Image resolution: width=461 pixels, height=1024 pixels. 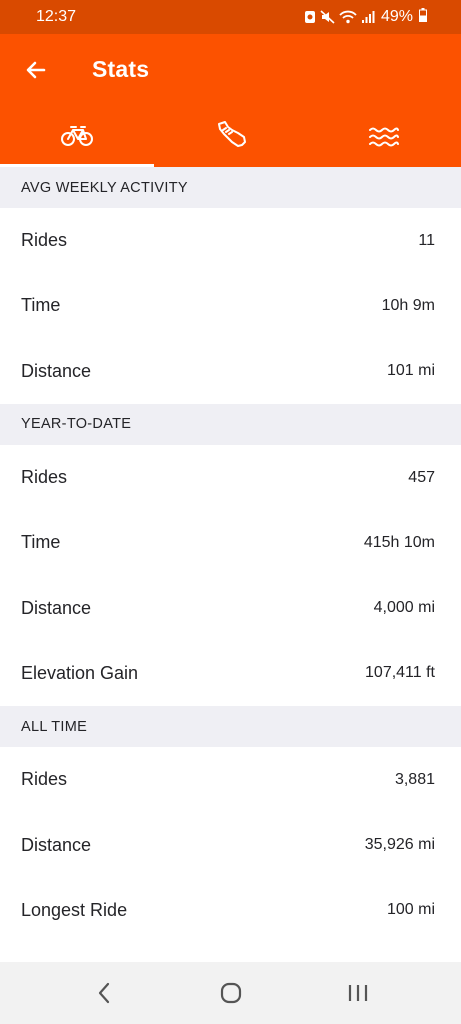 What do you see at coordinates (396, 16) in the screenshot?
I see `battery-text: 49%` at bounding box center [396, 16].